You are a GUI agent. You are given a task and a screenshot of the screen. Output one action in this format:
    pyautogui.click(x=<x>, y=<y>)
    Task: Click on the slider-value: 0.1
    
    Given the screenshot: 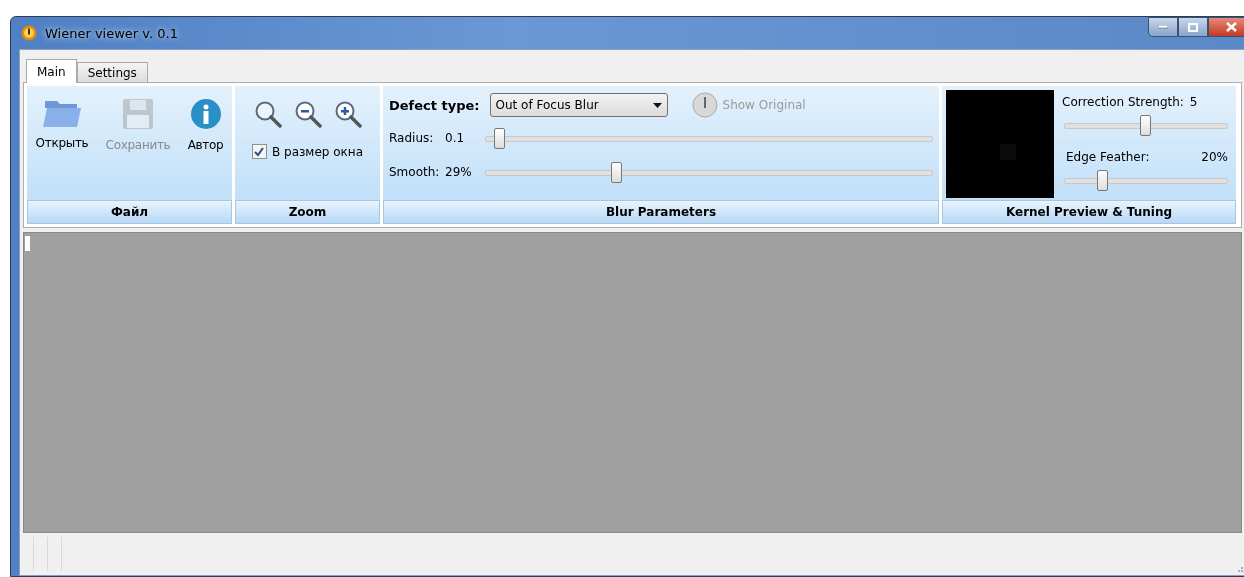 What is the action you would take?
    pyautogui.click(x=455, y=138)
    